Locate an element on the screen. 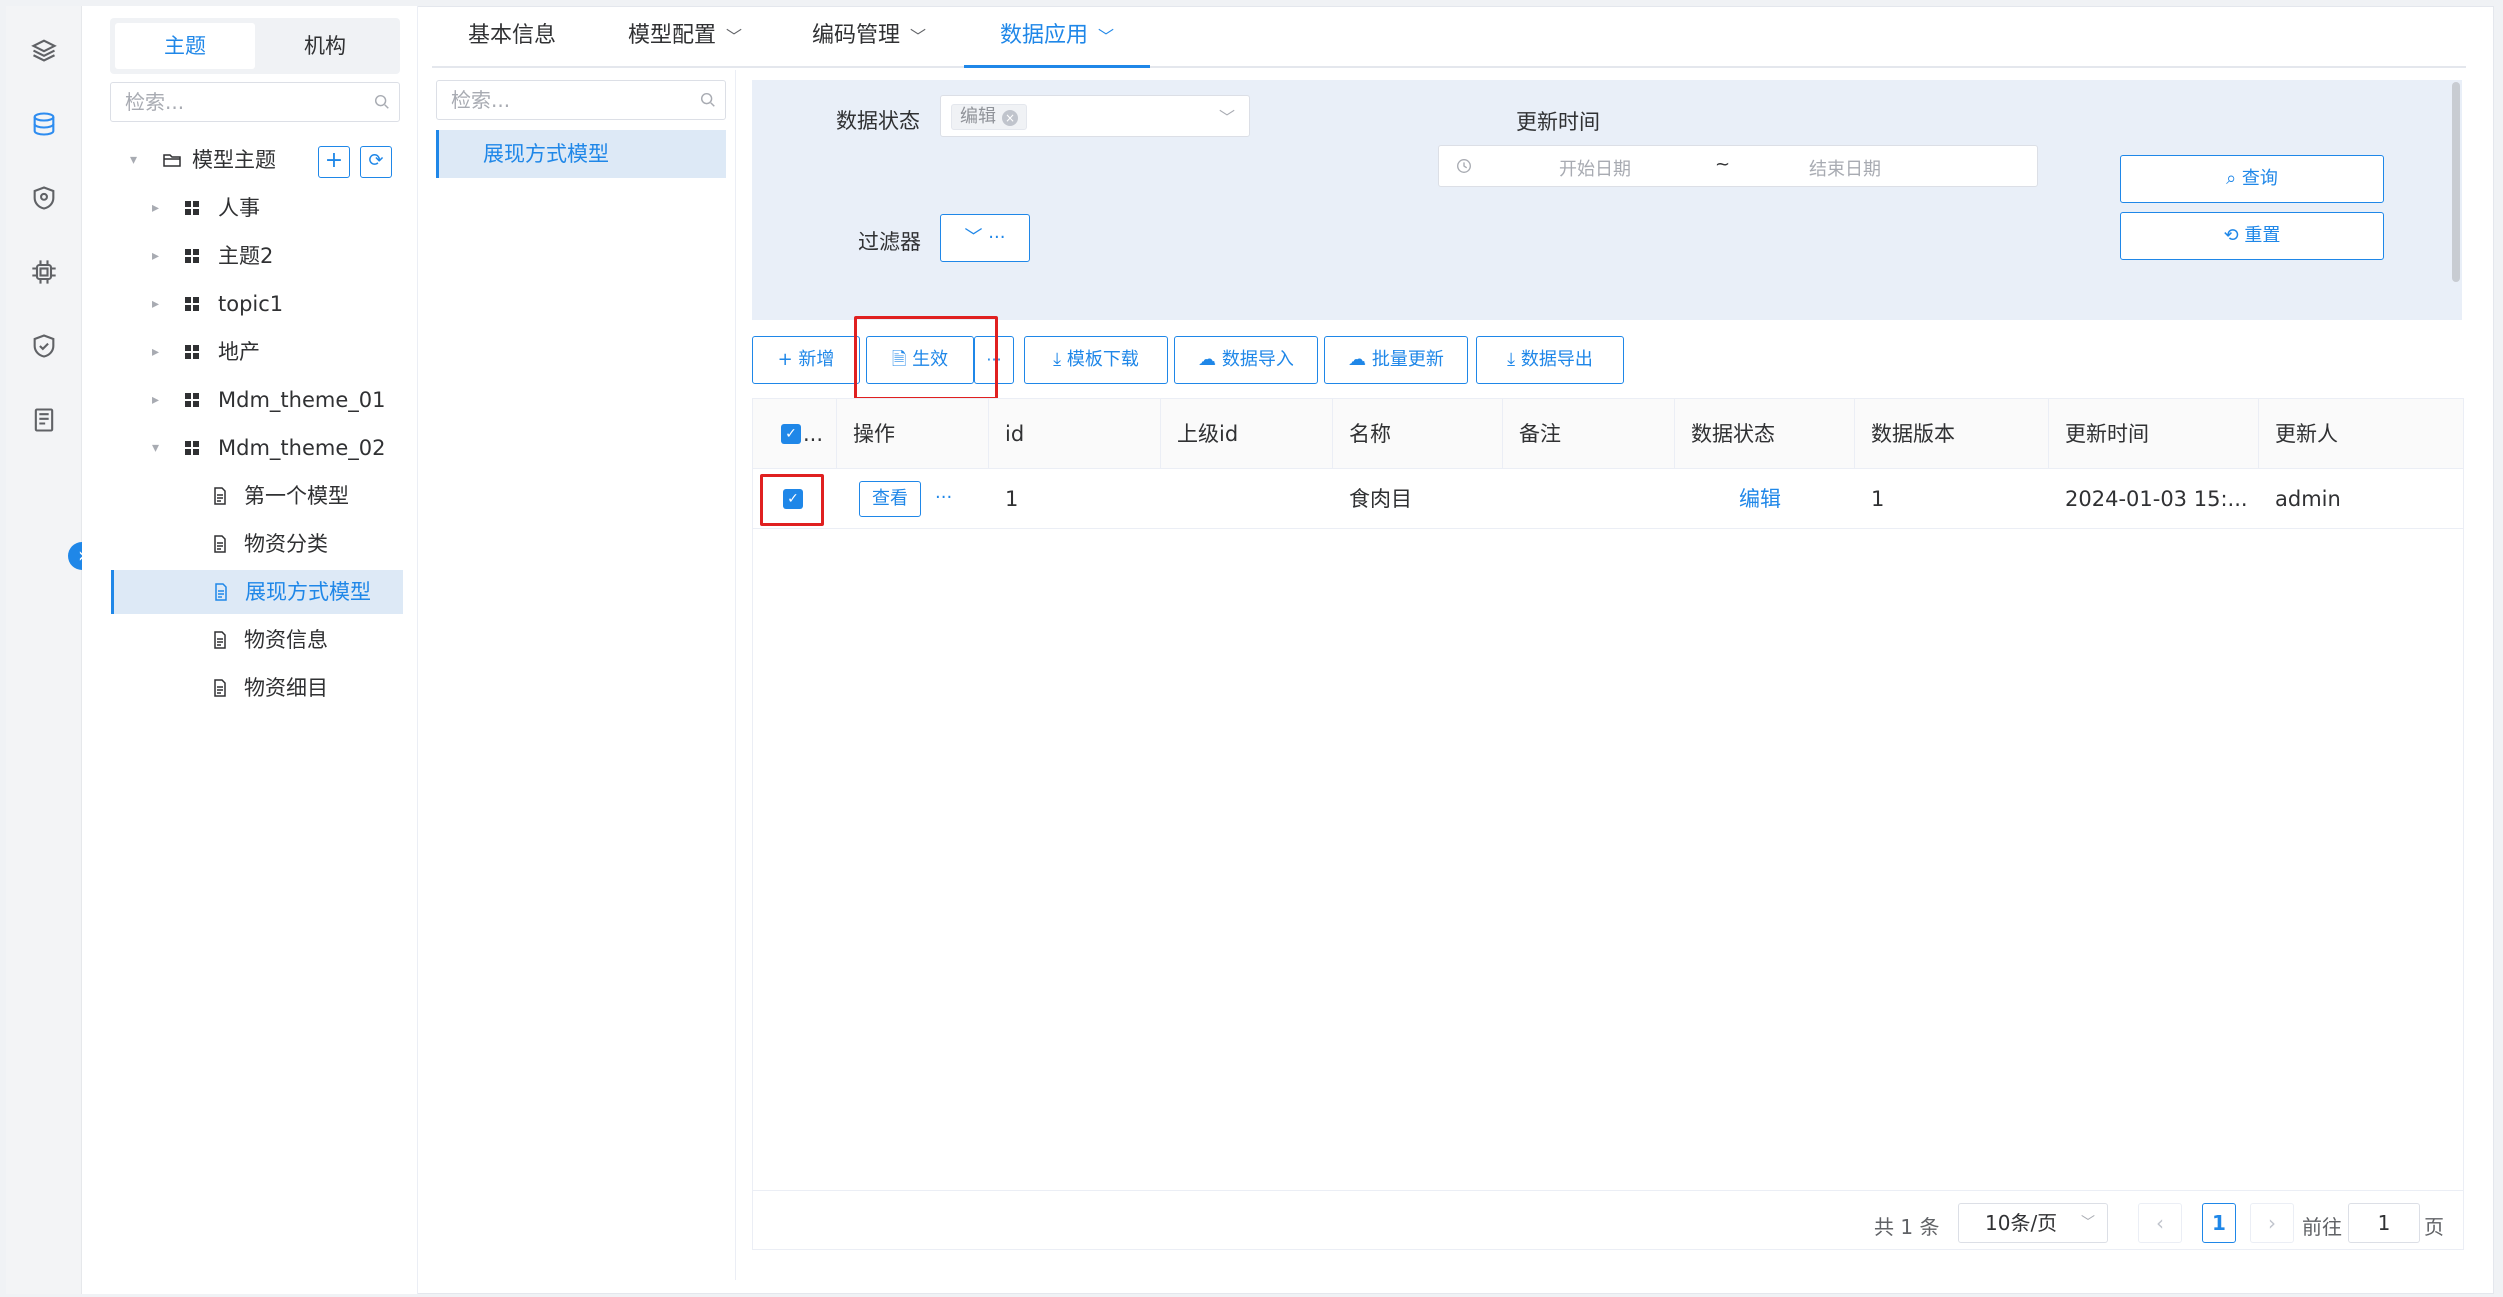 Image resolution: width=2503 pixels, height=1297 pixels. column-header: 数据状态 is located at coordinates (1765, 434).